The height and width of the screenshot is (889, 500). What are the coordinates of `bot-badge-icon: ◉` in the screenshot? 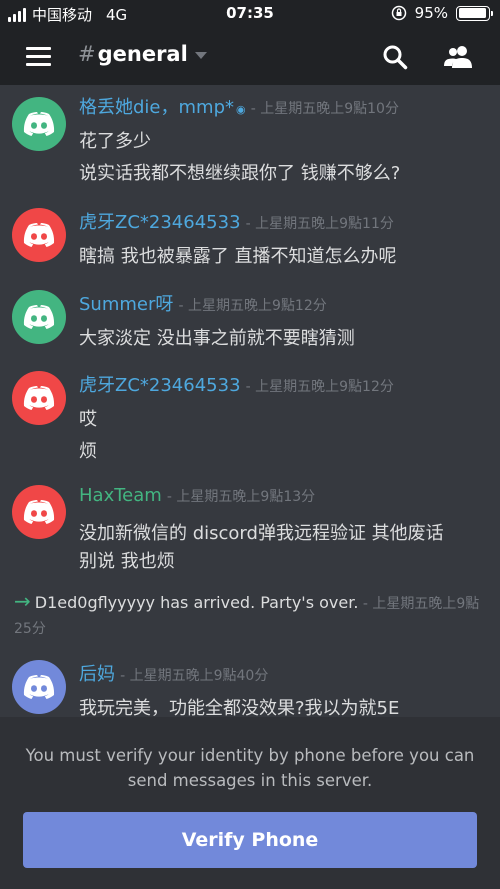 It's located at (241, 109).